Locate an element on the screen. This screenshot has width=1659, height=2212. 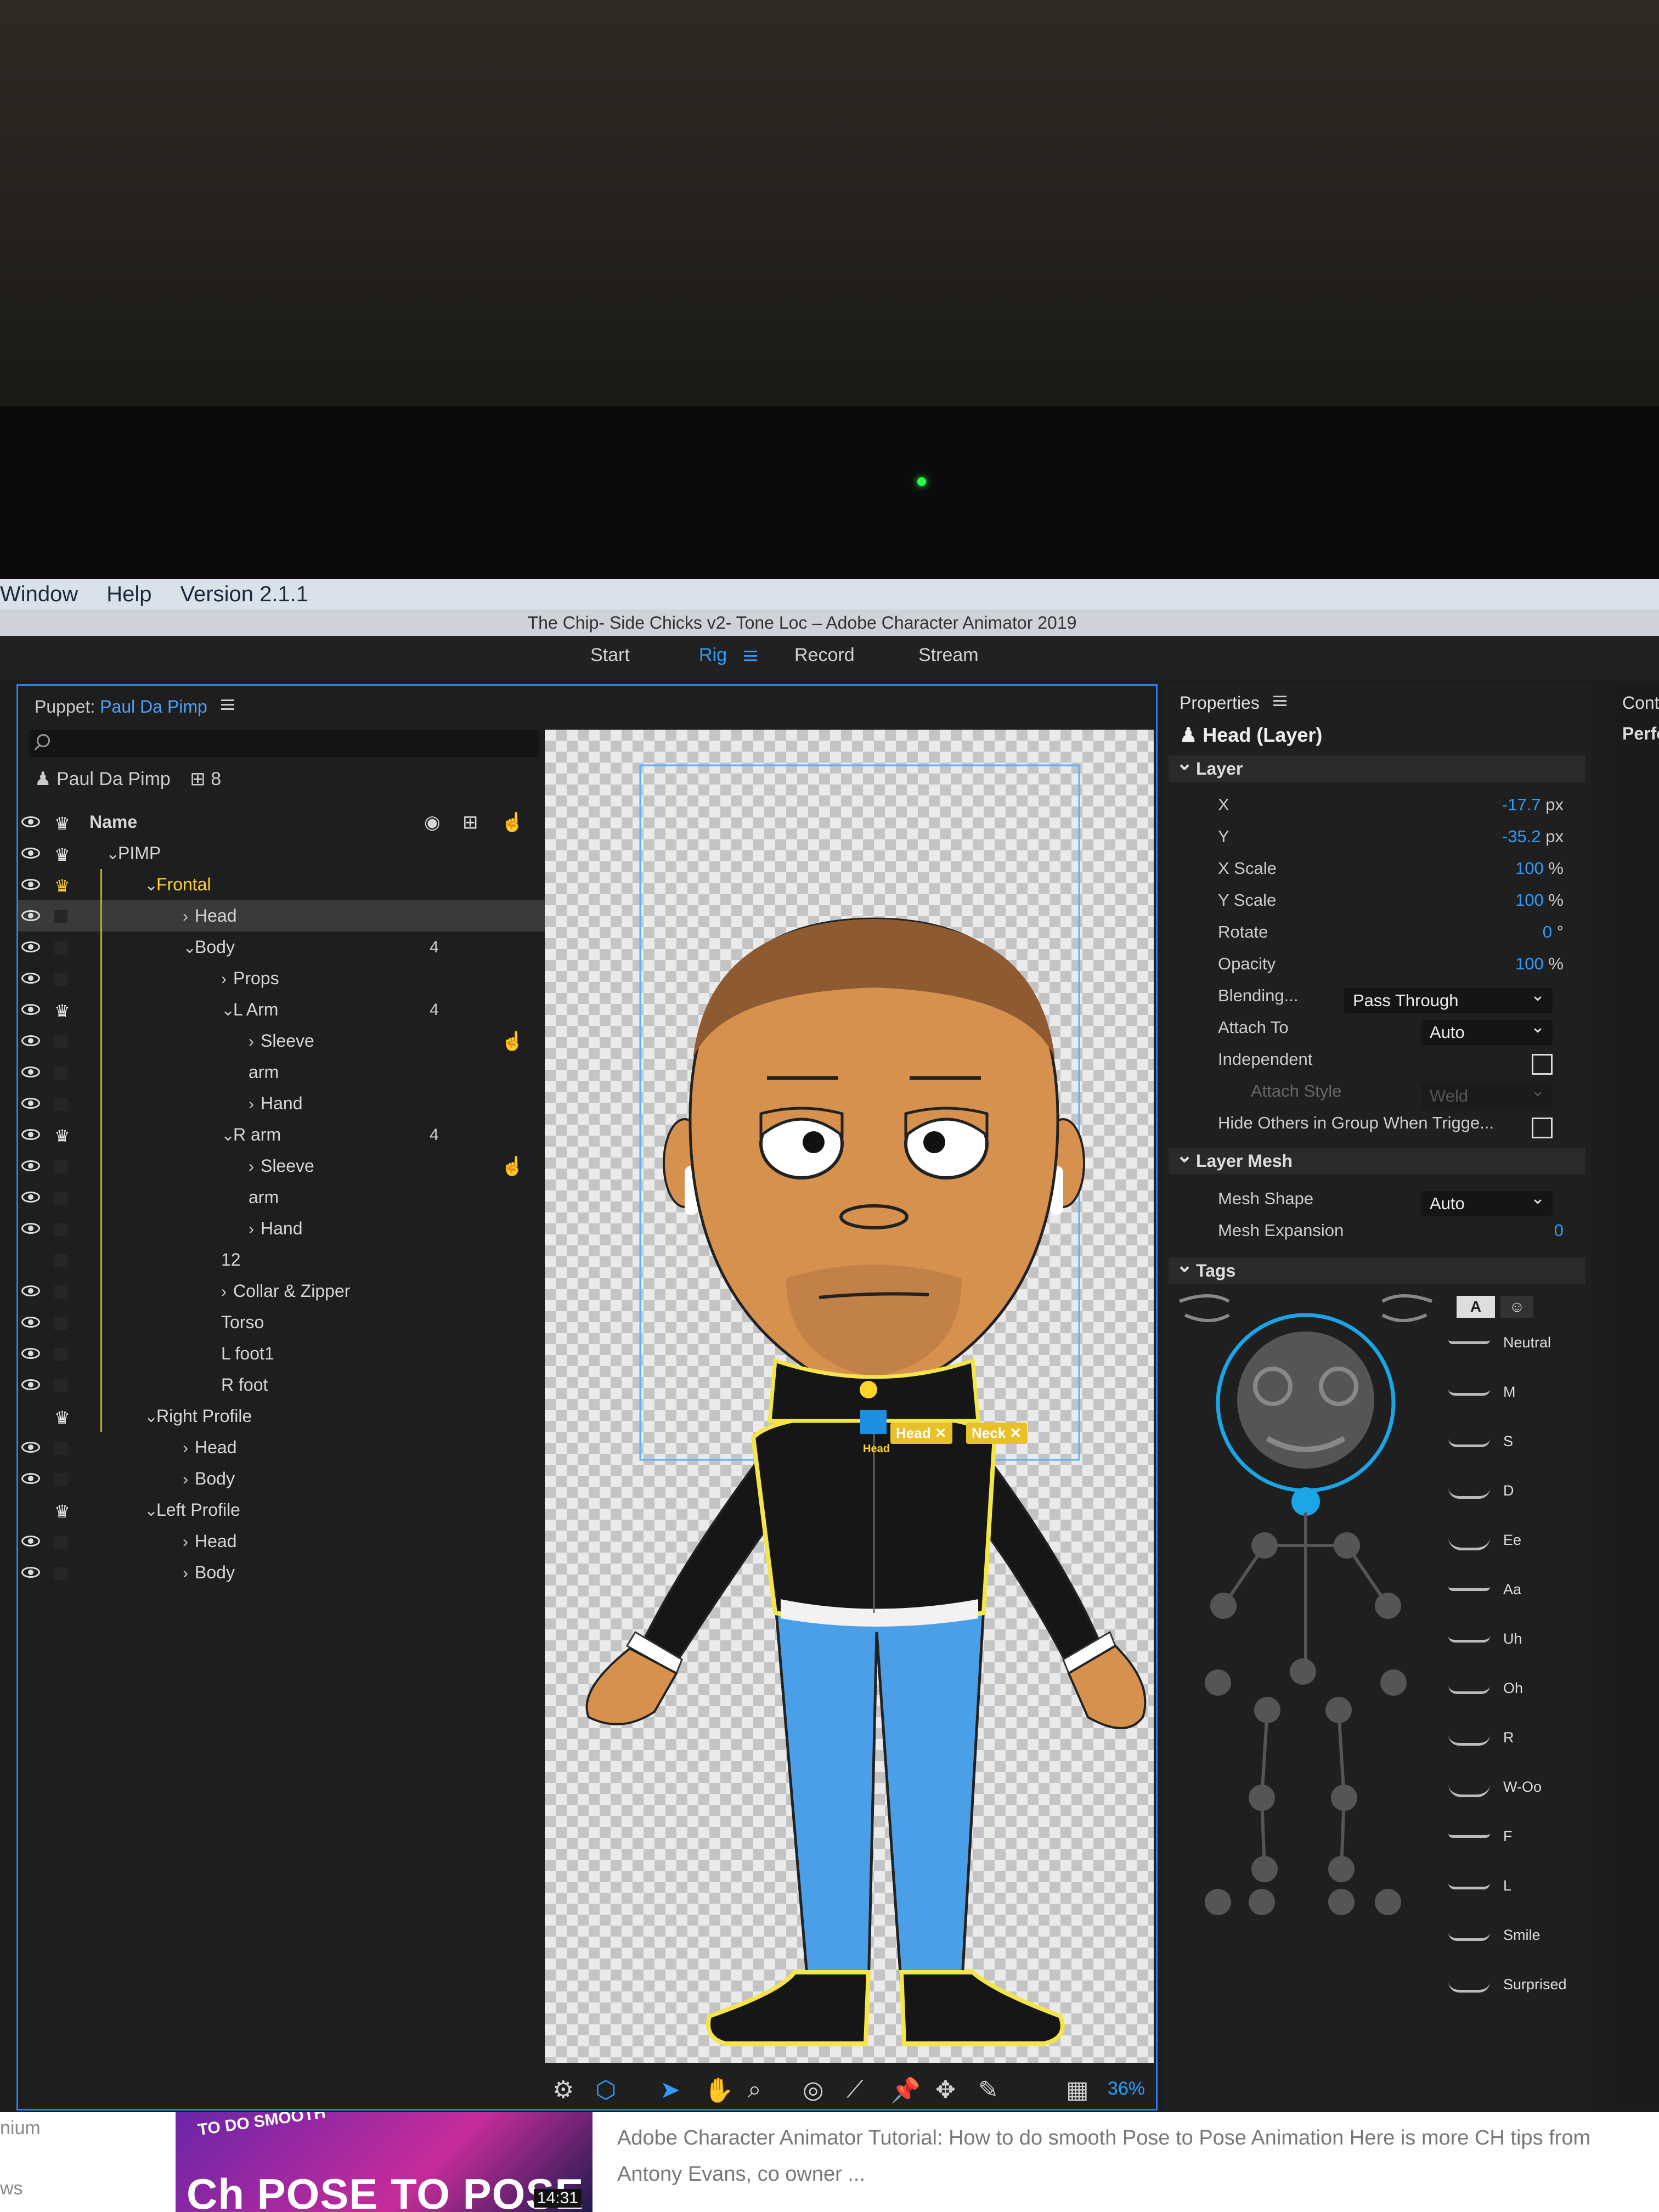
layer-row: L foot1 is located at coordinates (282, 1353).